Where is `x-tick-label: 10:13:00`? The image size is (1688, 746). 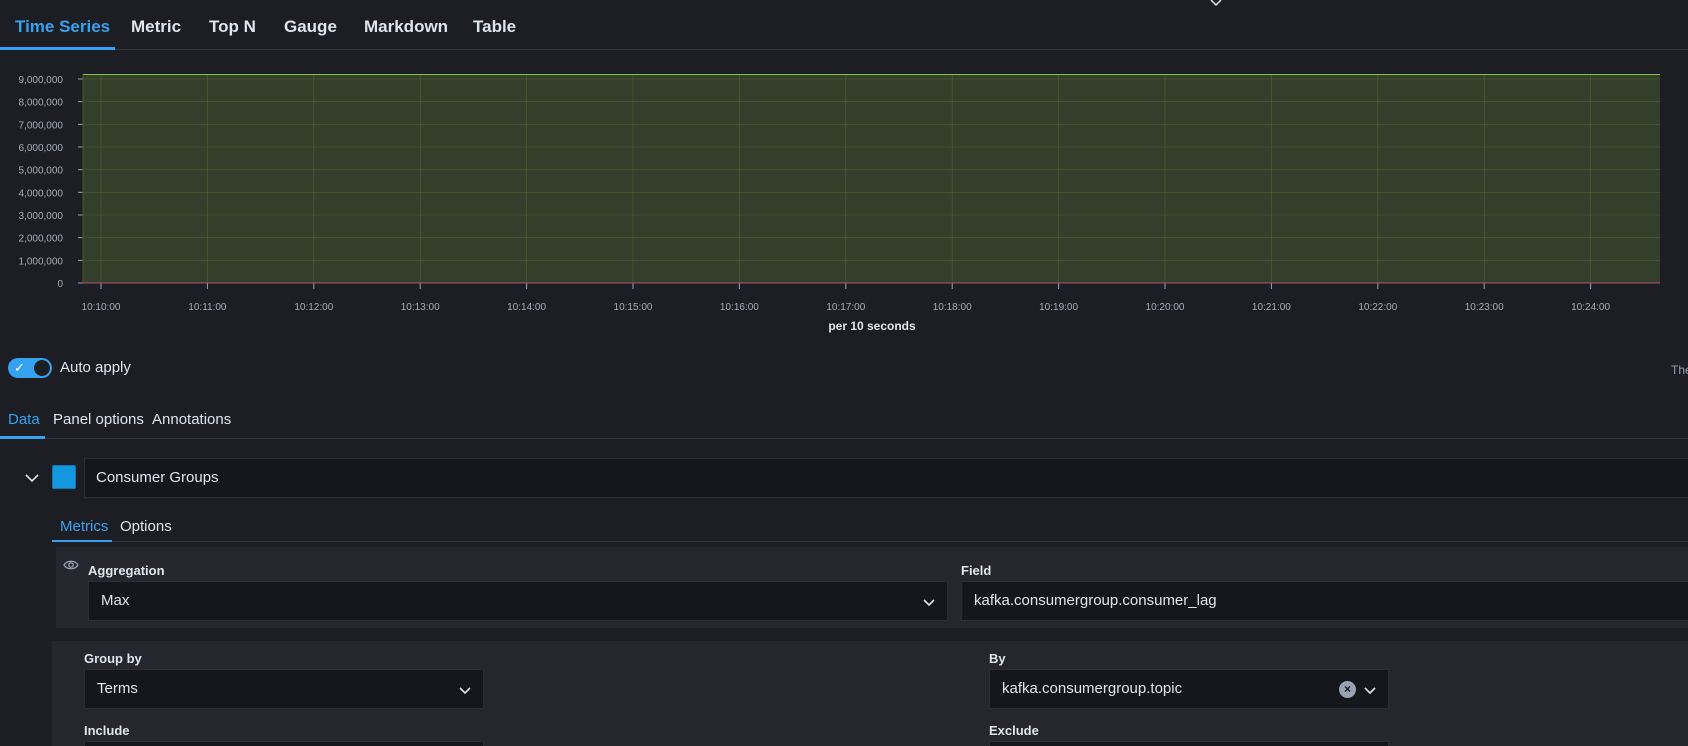
x-tick-label: 10:13:00 is located at coordinates (420, 307).